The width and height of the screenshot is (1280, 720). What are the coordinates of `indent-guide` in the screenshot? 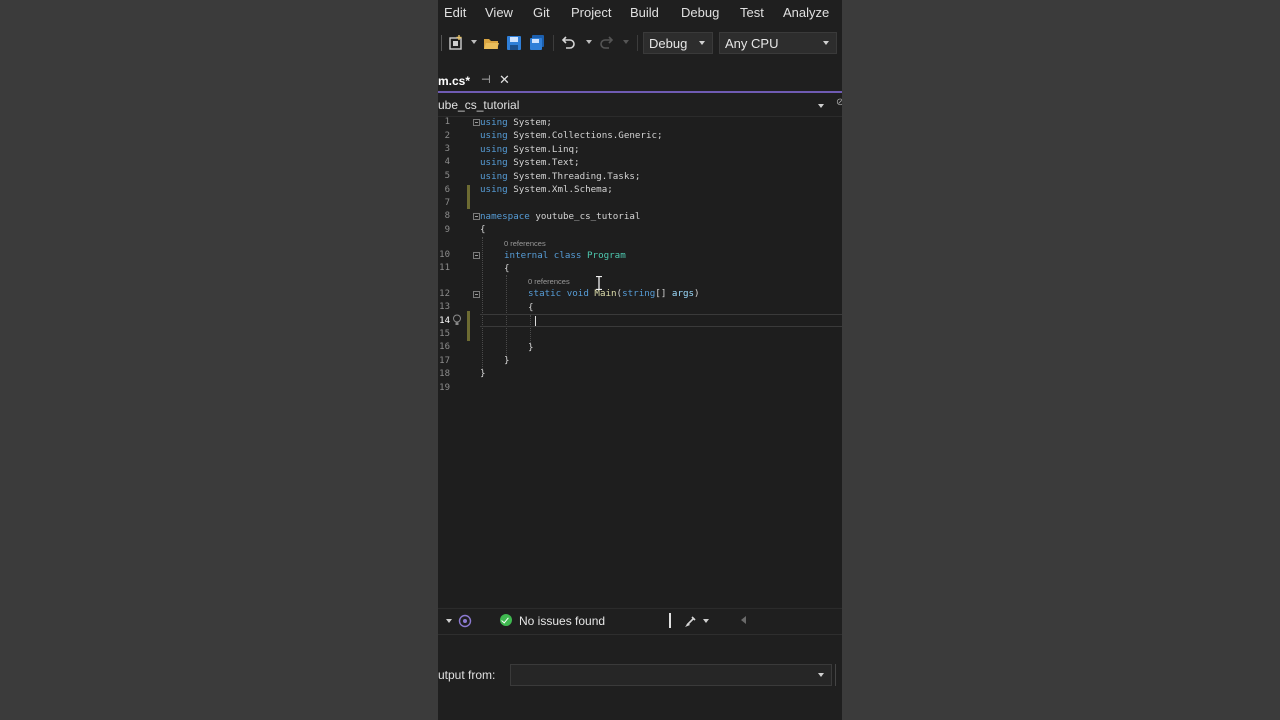 It's located at (482, 307).